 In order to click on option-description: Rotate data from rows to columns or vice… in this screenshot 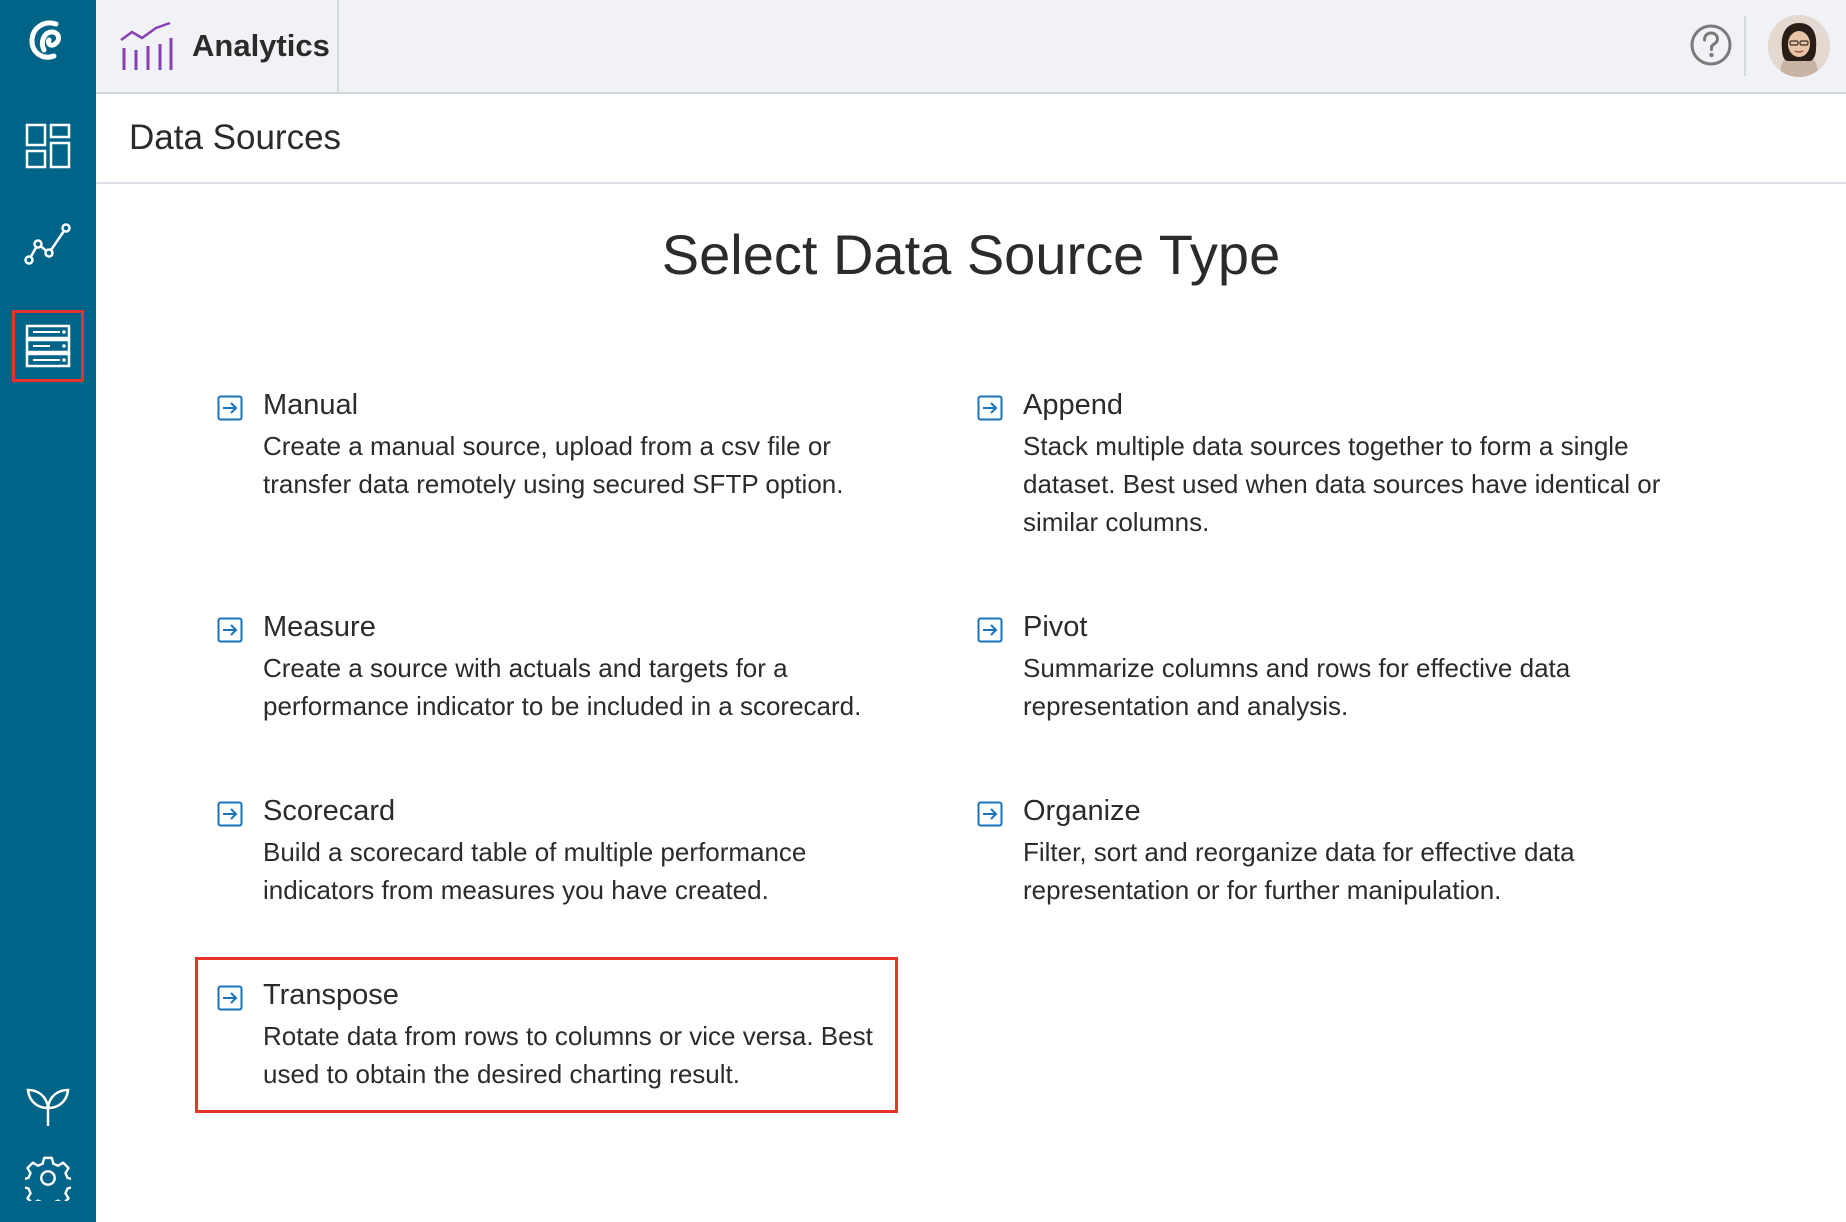, I will do `click(568, 1055)`.